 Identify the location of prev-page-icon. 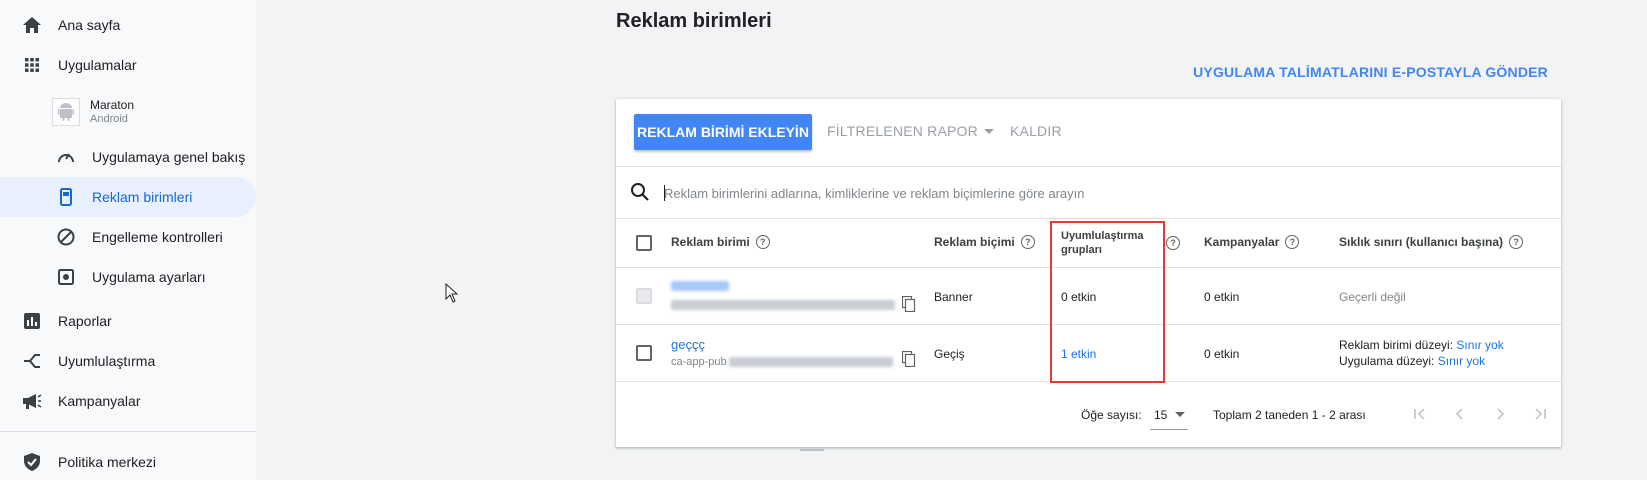
(1460, 414).